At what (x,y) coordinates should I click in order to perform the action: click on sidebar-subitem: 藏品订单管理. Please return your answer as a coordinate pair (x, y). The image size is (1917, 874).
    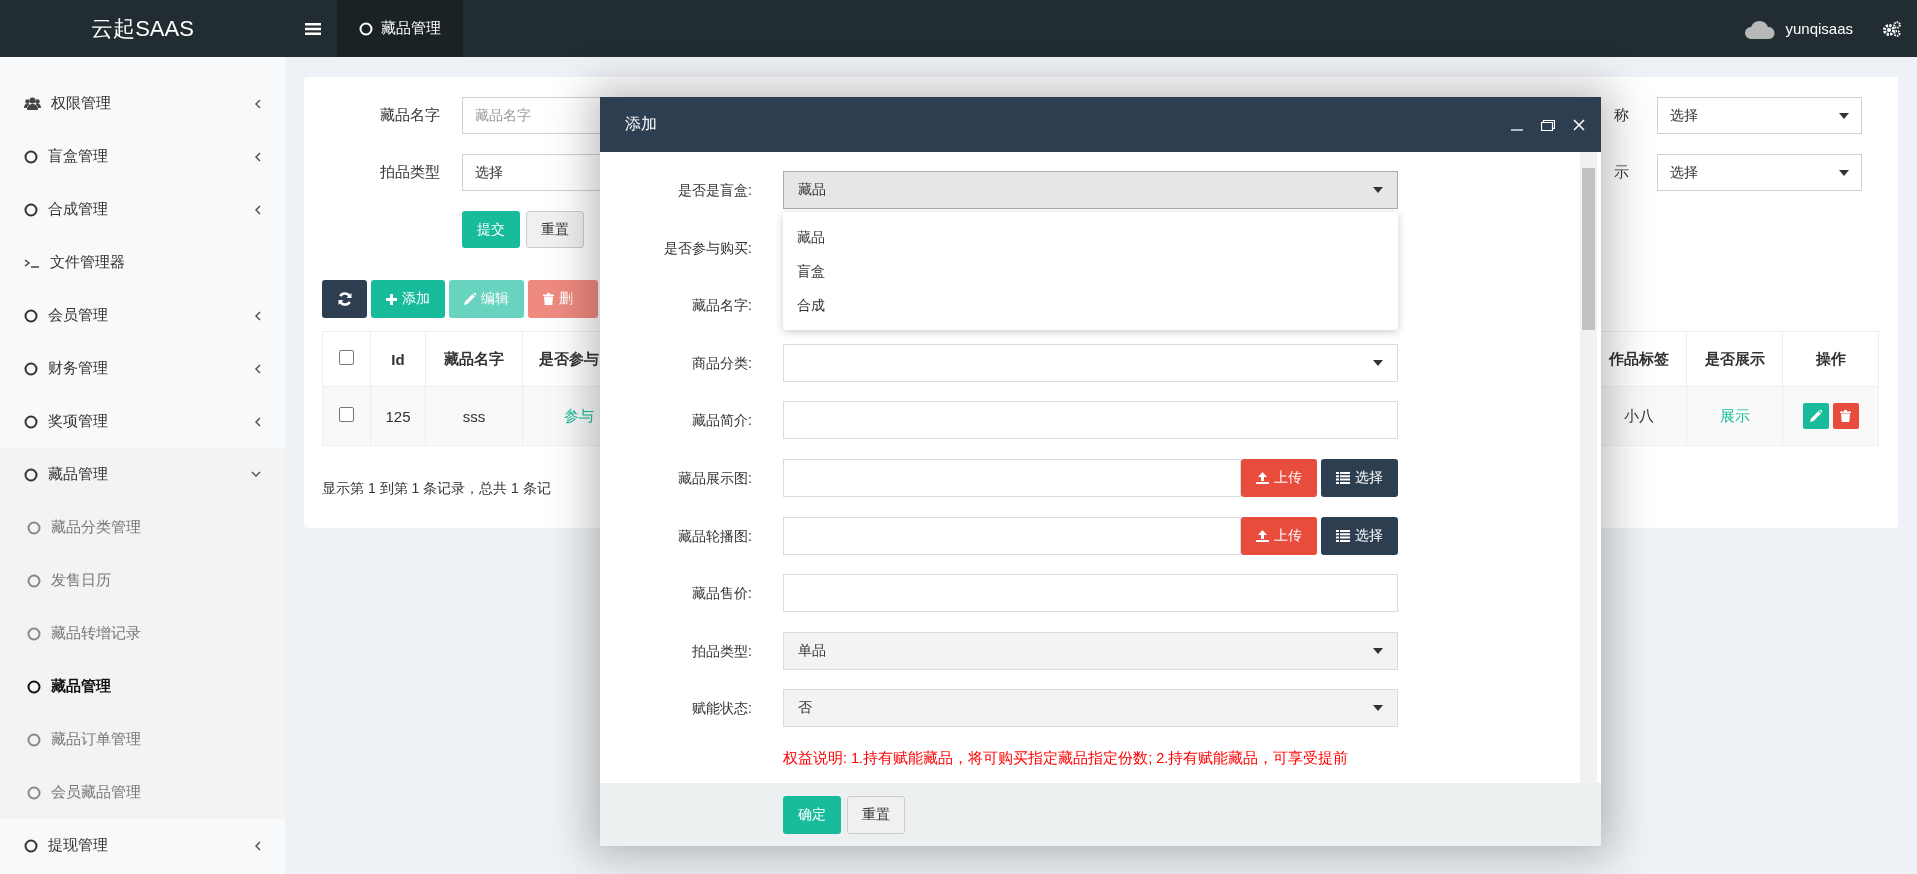
    Looking at the image, I should click on (142, 739).